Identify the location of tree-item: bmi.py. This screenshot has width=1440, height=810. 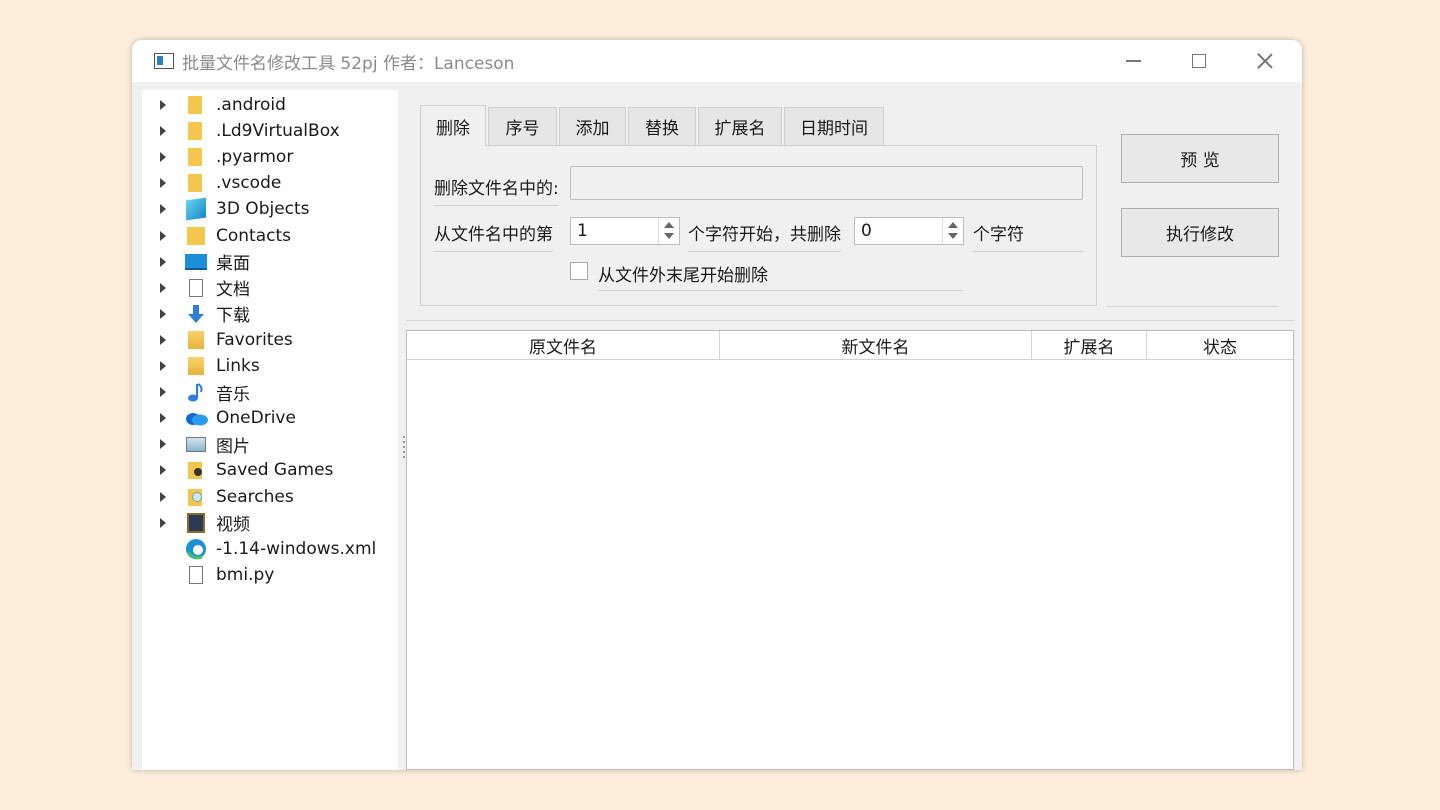
(270, 575).